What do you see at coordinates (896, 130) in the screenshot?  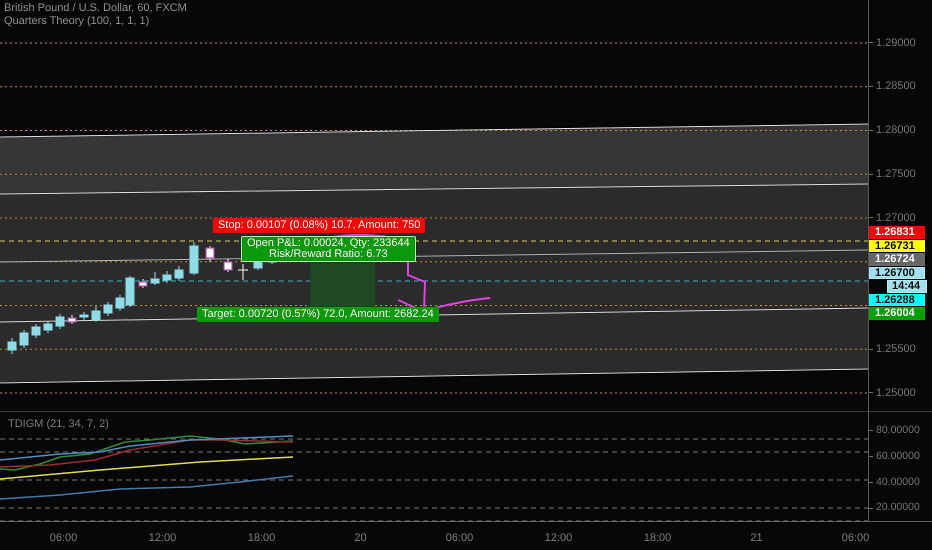 I see `price-tick: 1.28000` at bounding box center [896, 130].